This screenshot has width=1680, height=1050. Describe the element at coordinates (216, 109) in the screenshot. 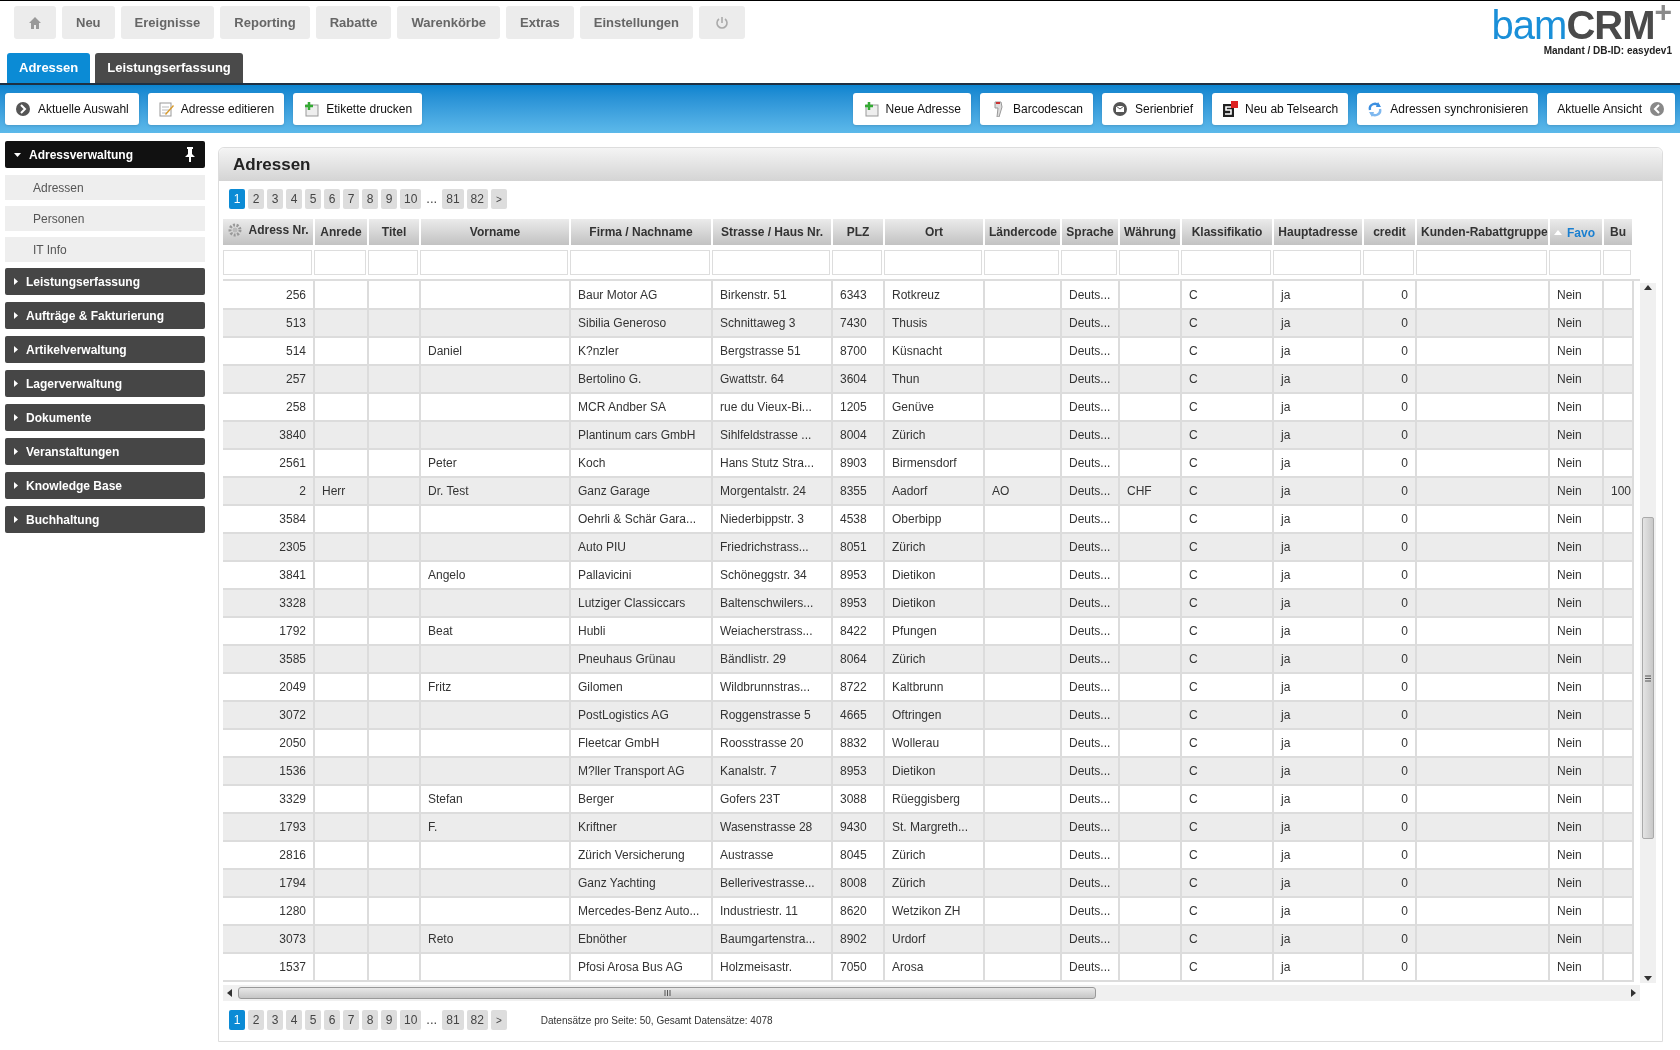

I see `toolbar-button: Adresse editieren` at that location.